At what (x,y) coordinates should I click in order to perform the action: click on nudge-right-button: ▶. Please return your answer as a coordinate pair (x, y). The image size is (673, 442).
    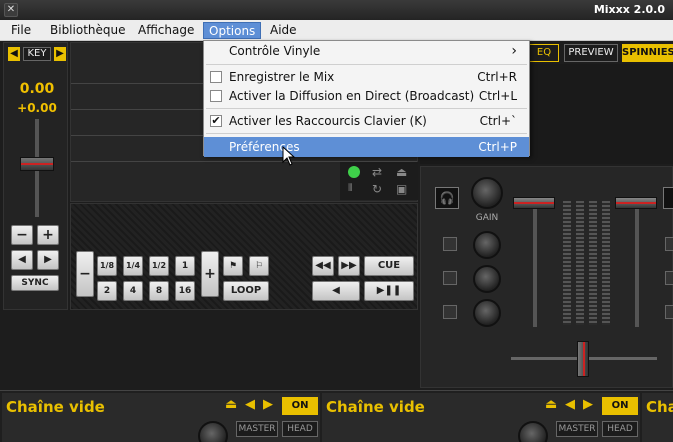
    Looking at the image, I should click on (48, 260).